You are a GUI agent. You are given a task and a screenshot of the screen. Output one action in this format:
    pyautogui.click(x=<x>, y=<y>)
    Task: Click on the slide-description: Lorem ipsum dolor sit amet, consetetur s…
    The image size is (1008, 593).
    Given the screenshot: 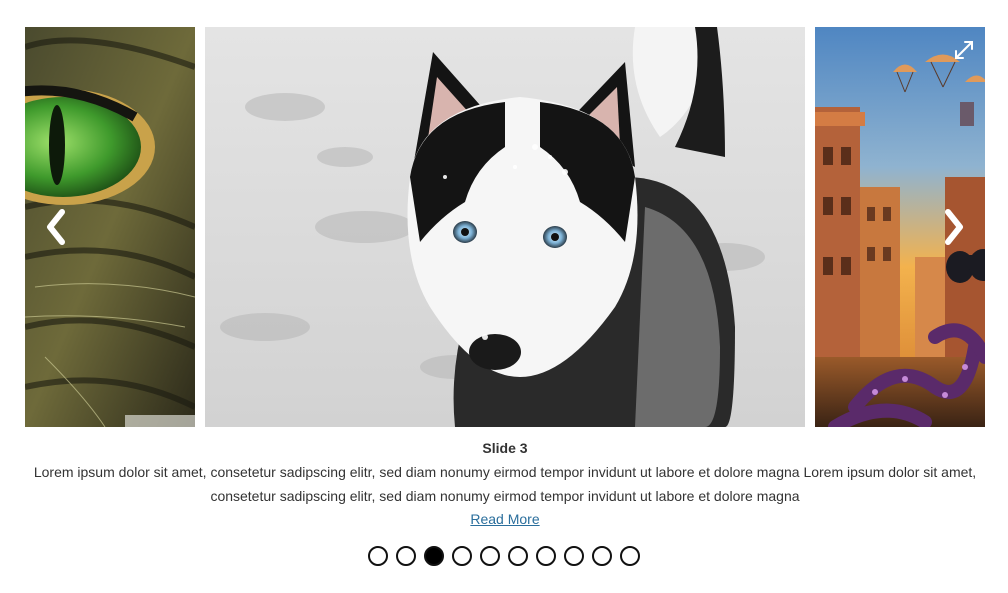 What is the action you would take?
    pyautogui.click(x=505, y=484)
    